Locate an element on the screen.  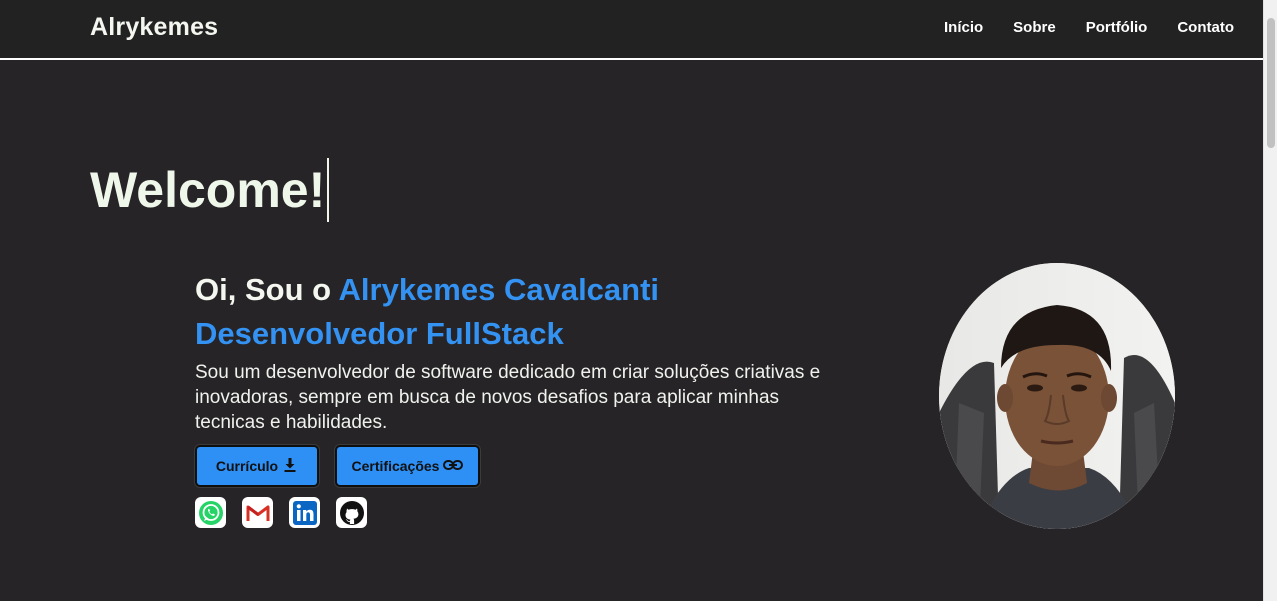
nav-link-inicio: Início is located at coordinates (963, 27).